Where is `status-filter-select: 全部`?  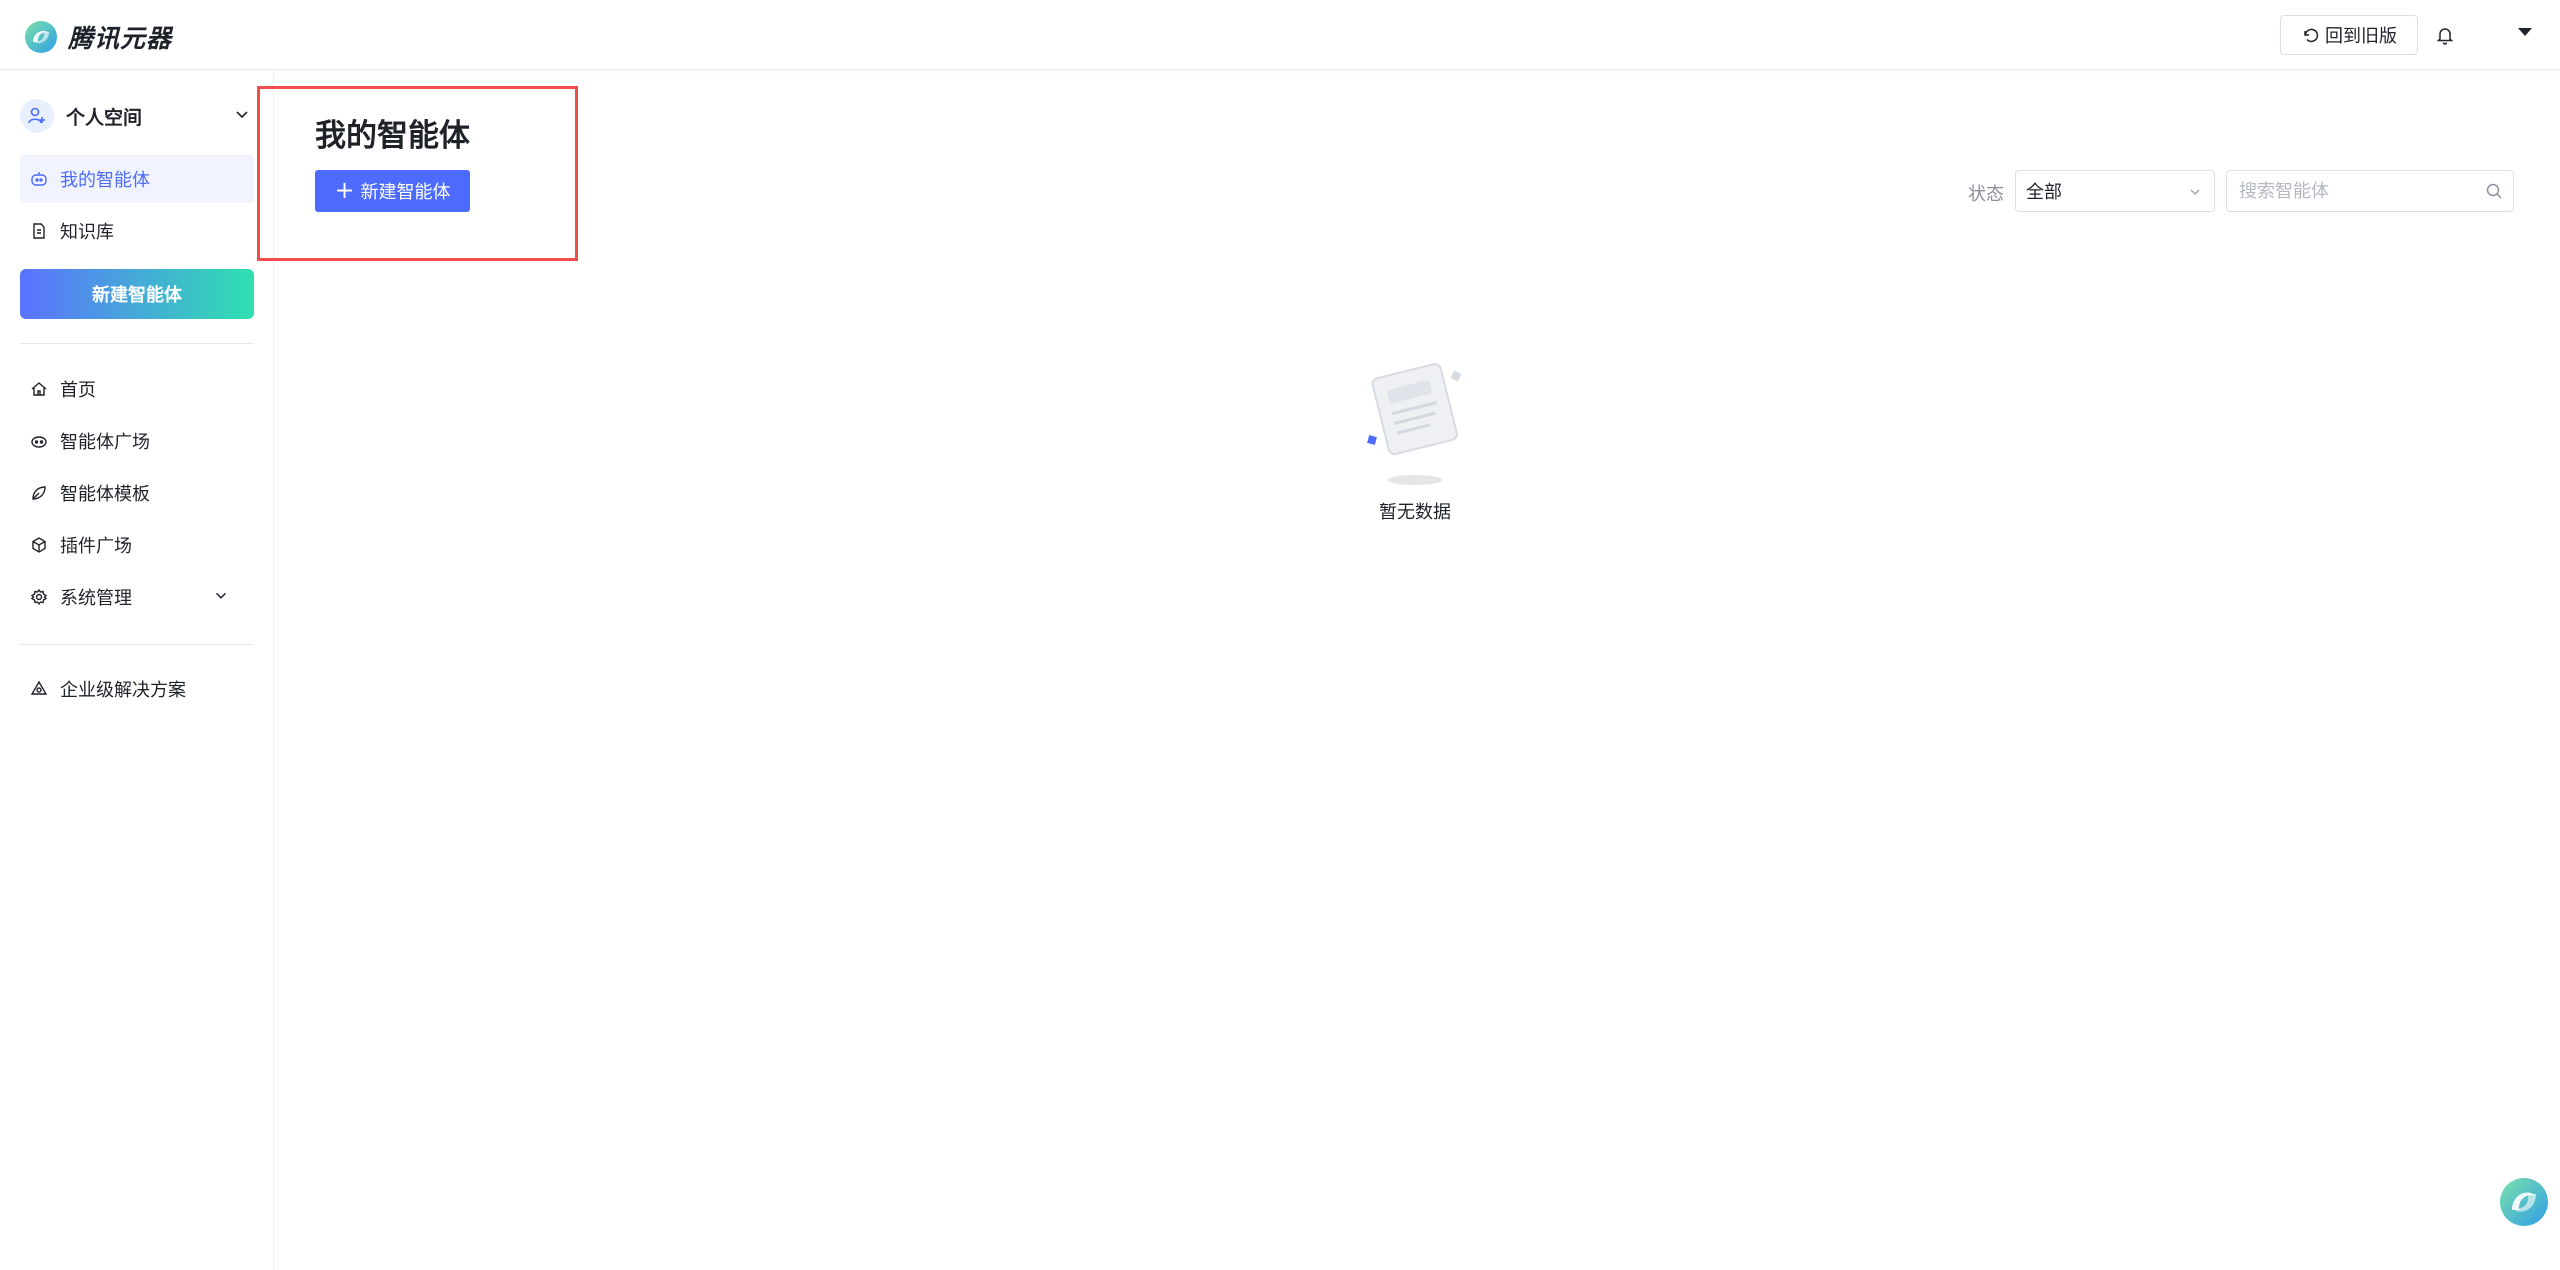 status-filter-select: 全部 is located at coordinates (2115, 191).